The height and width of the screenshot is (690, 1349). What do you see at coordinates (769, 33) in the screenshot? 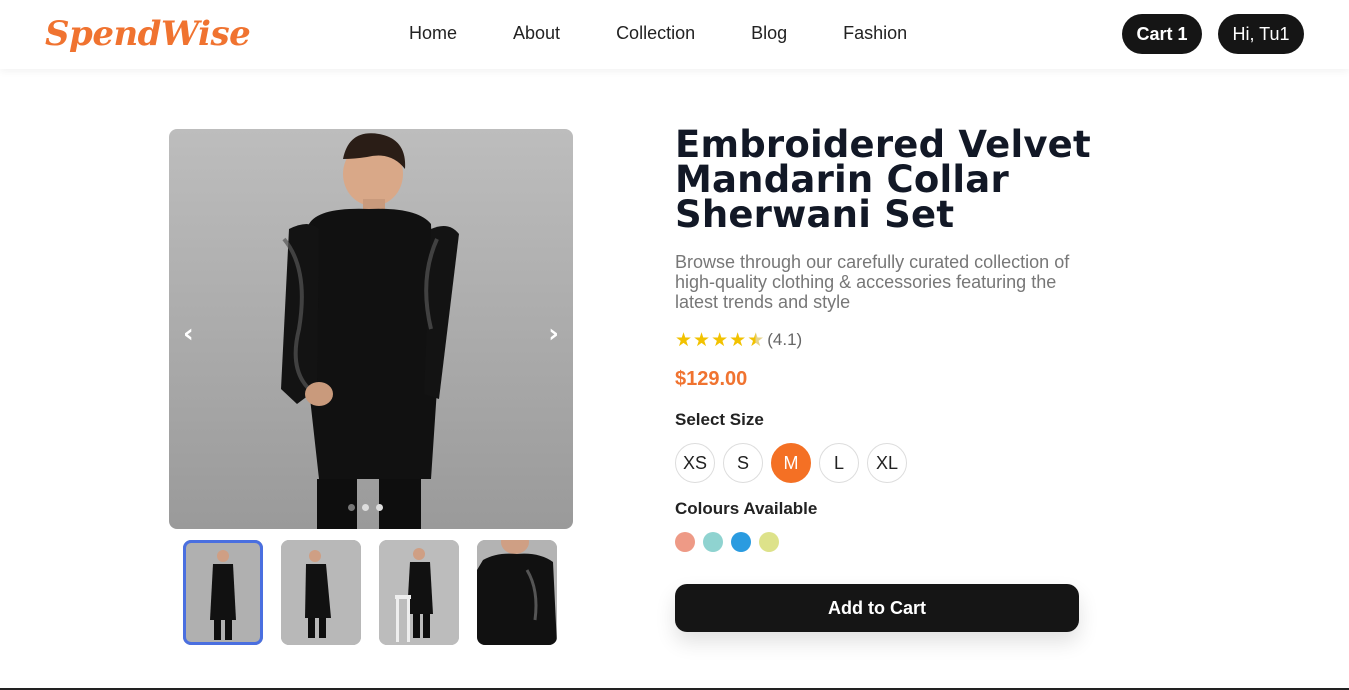
I see `nav-blog: Blog` at bounding box center [769, 33].